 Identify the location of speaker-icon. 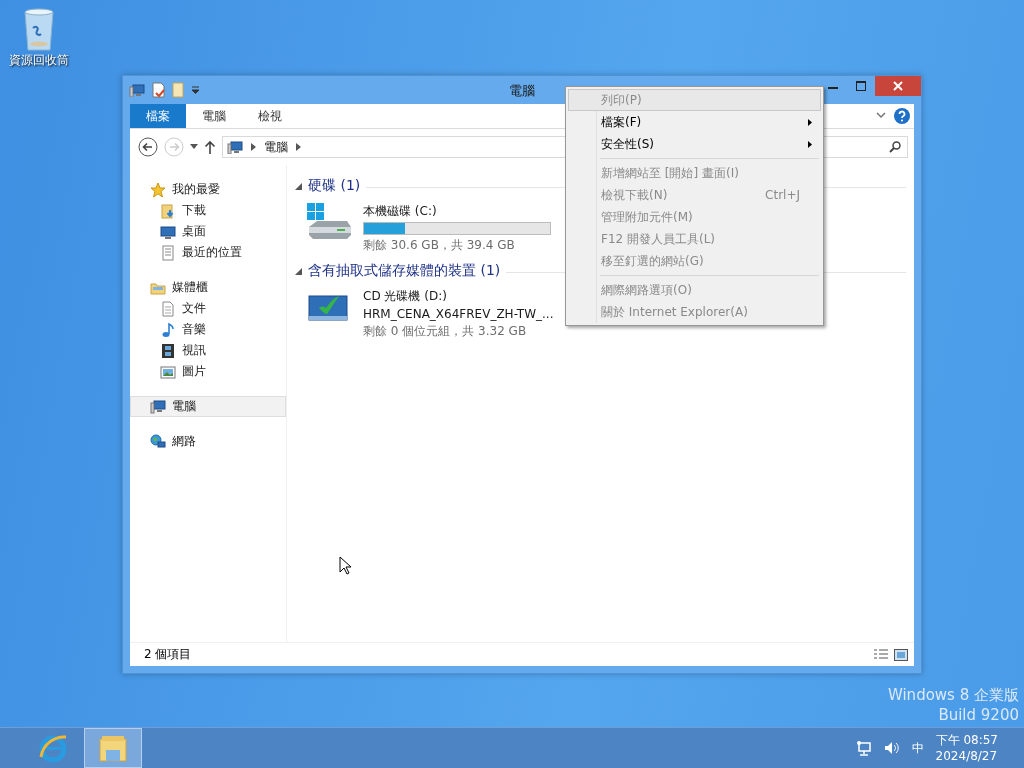
(891, 748).